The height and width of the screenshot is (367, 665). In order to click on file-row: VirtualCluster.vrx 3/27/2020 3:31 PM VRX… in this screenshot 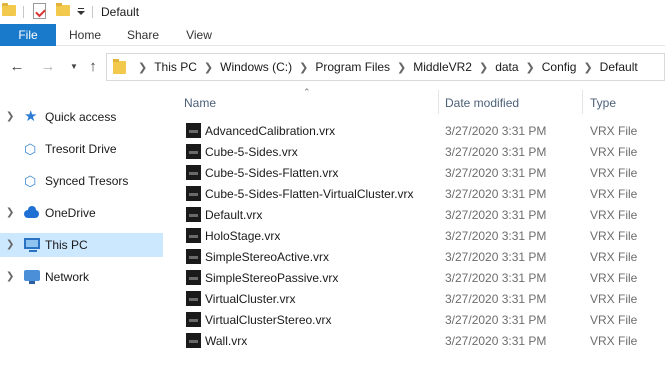, I will do `click(416, 298)`.